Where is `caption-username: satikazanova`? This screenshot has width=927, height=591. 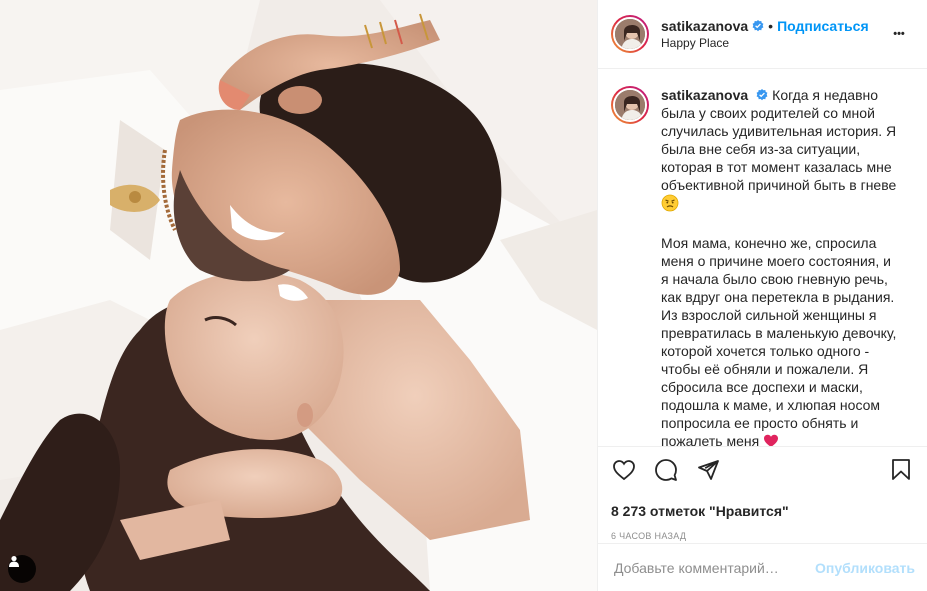
caption-username: satikazanova is located at coordinates (704, 95).